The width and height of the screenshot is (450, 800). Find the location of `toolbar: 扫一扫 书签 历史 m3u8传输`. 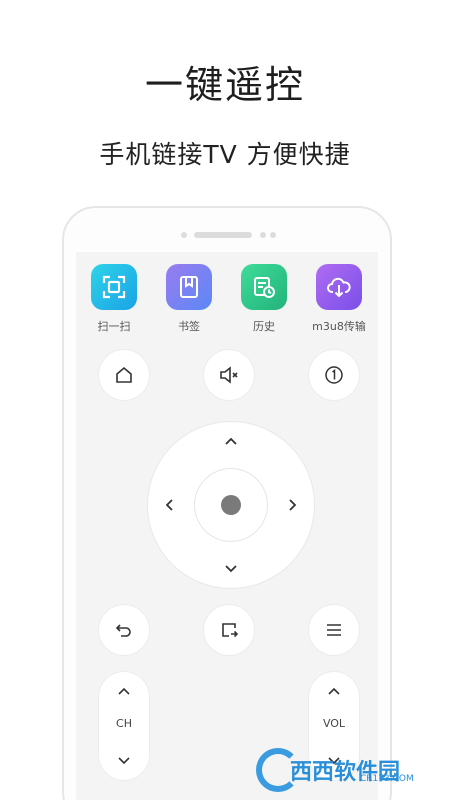

toolbar: 扫一扫 书签 历史 m3u8传输 is located at coordinates (227, 304).